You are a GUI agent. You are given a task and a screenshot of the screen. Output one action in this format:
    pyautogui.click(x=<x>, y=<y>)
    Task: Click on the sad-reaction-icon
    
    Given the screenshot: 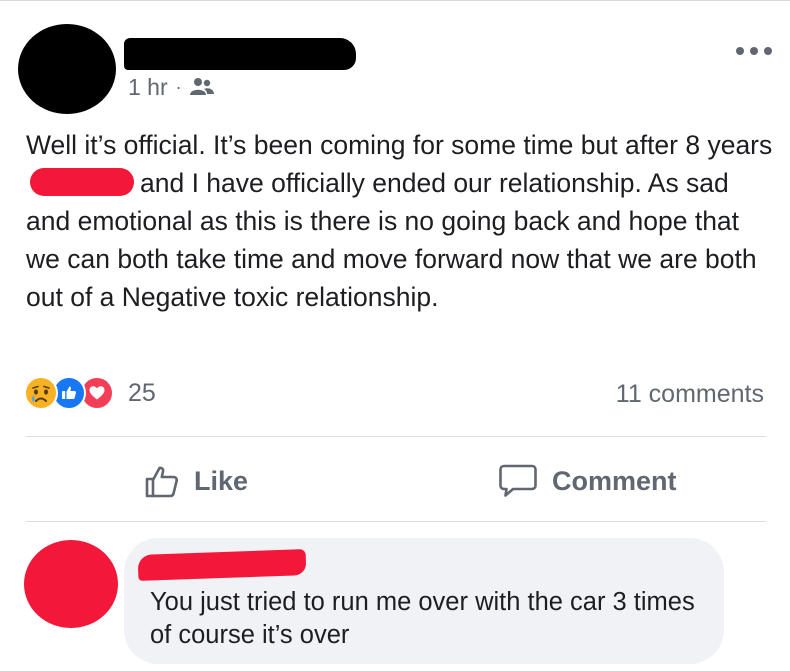 What is the action you would take?
    pyautogui.click(x=41, y=393)
    